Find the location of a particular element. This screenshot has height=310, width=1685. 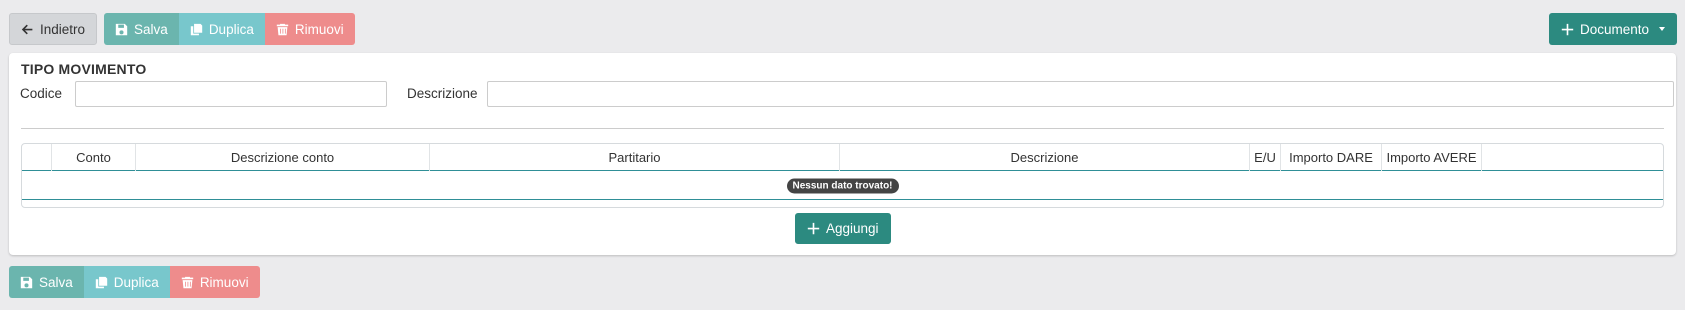

empty-message-badge: Nessun dato trovato! is located at coordinates (842, 185).